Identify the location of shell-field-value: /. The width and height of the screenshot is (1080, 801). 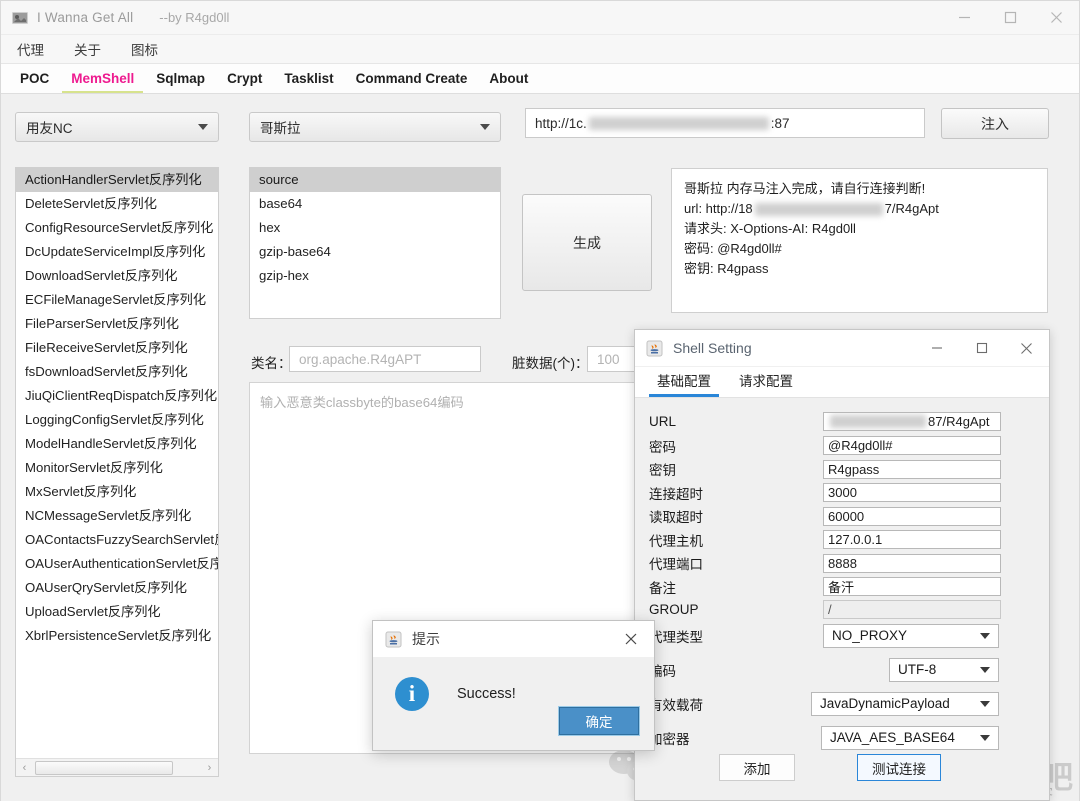
(830, 609).